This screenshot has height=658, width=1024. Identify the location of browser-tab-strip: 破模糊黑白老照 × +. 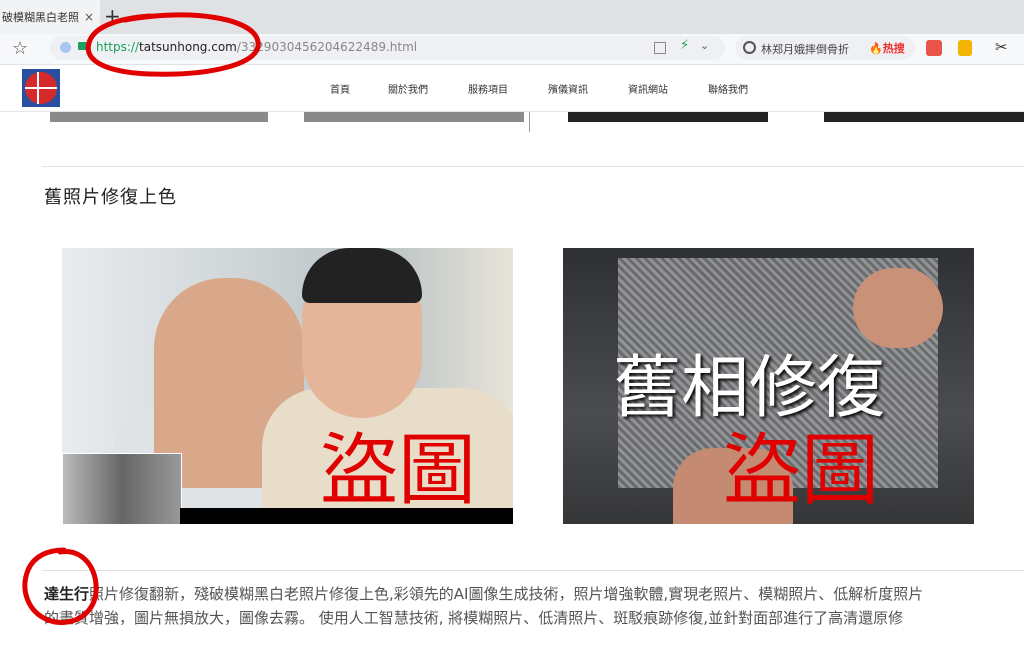
(512, 17).